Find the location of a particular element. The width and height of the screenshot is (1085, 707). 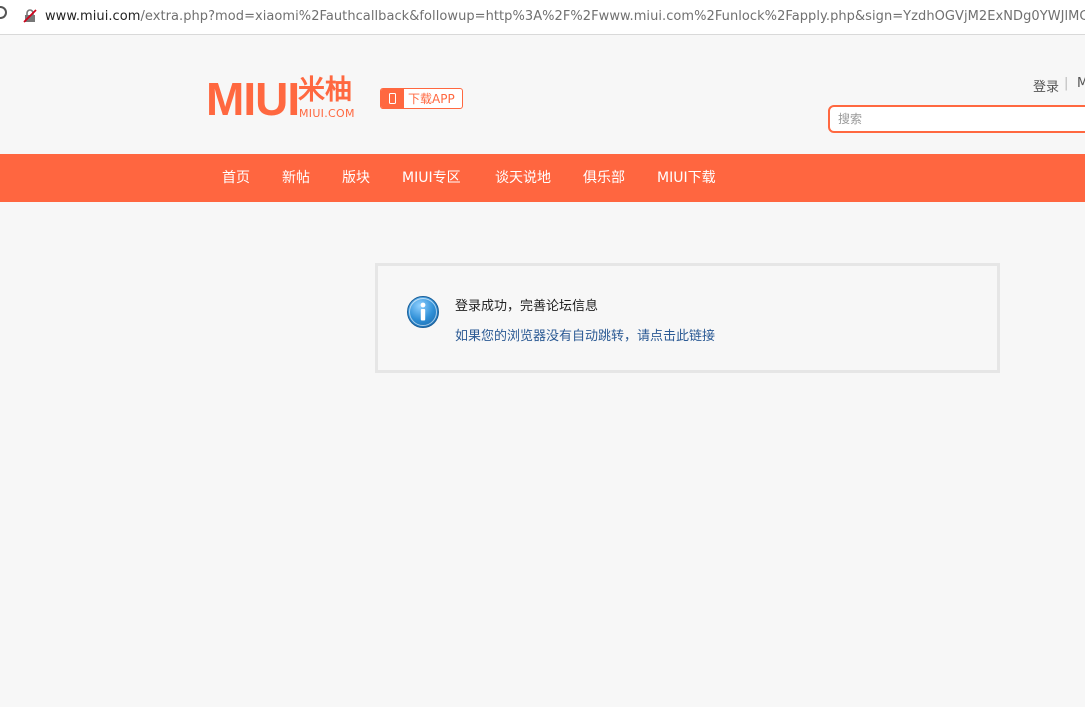

main-nav: 首页 新帖 版块 MIUI专区 谈天说地 俱乐部 MIUI下载 is located at coordinates (542, 178).